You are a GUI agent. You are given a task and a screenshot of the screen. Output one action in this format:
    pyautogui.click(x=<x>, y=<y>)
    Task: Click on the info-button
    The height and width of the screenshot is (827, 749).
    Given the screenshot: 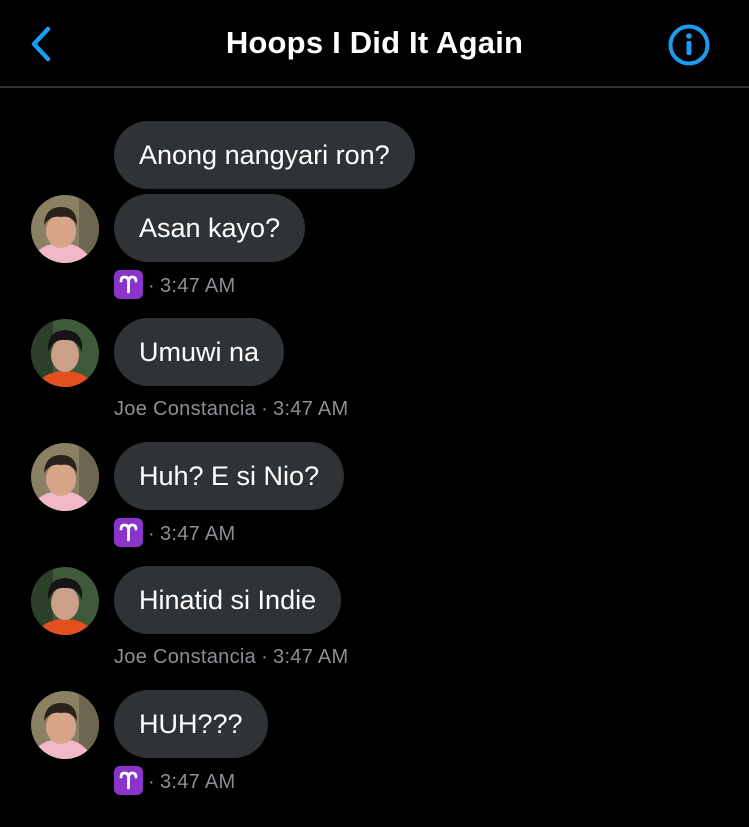 What is the action you would take?
    pyautogui.click(x=689, y=45)
    